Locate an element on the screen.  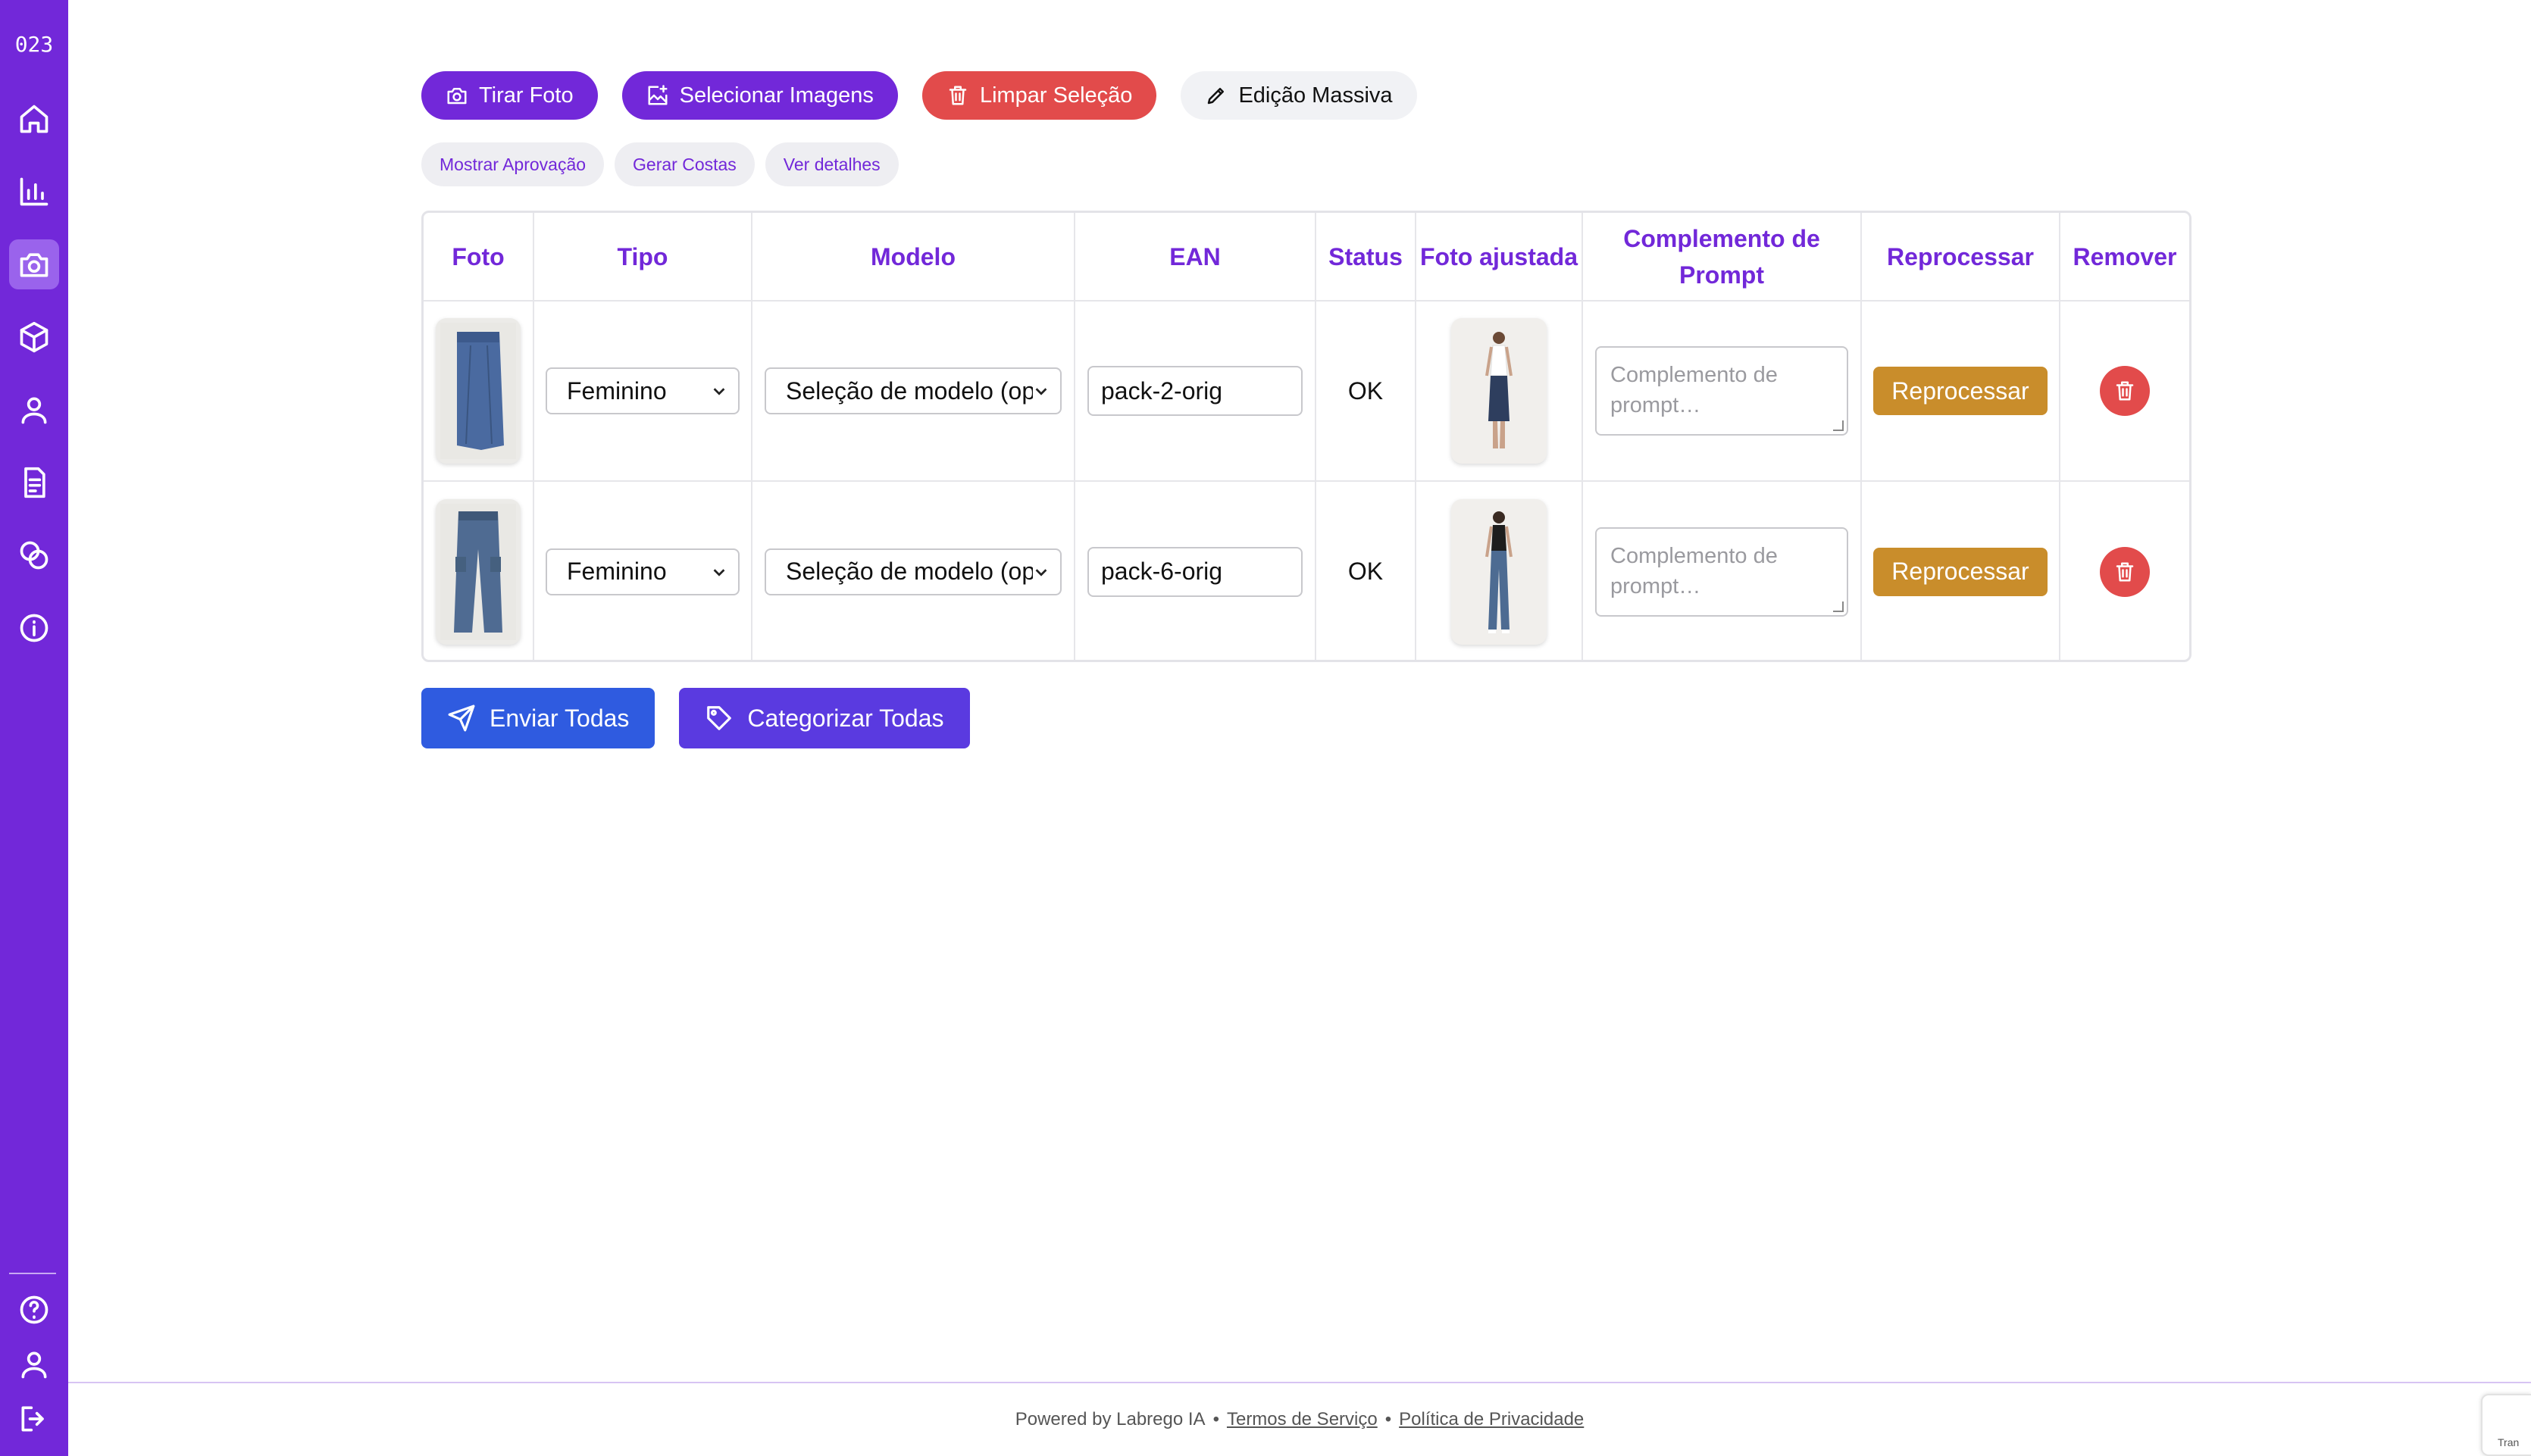
show-approval-button: Mostrar Aprovação is located at coordinates (513, 164).